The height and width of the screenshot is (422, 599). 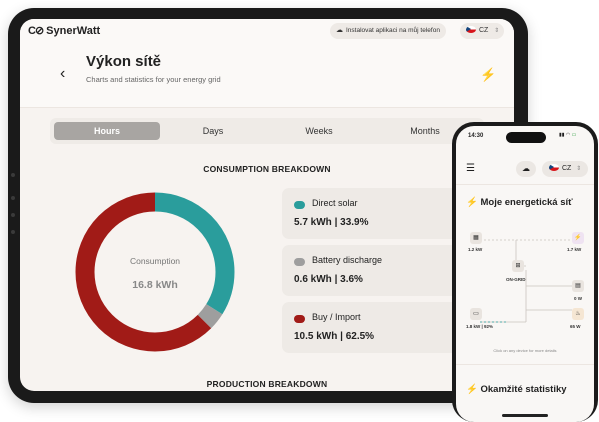 What do you see at coordinates (328, 279) in the screenshot?
I see `legend-value: 0.6 kWh | 3.6%` at bounding box center [328, 279].